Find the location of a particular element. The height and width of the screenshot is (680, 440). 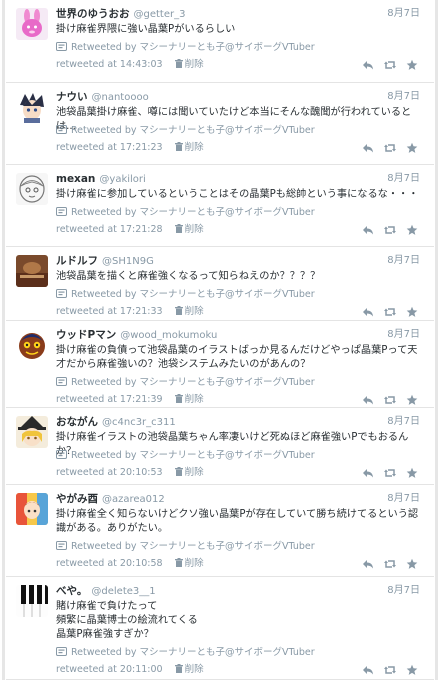

display-name: ナウい is located at coordinates (72, 97).